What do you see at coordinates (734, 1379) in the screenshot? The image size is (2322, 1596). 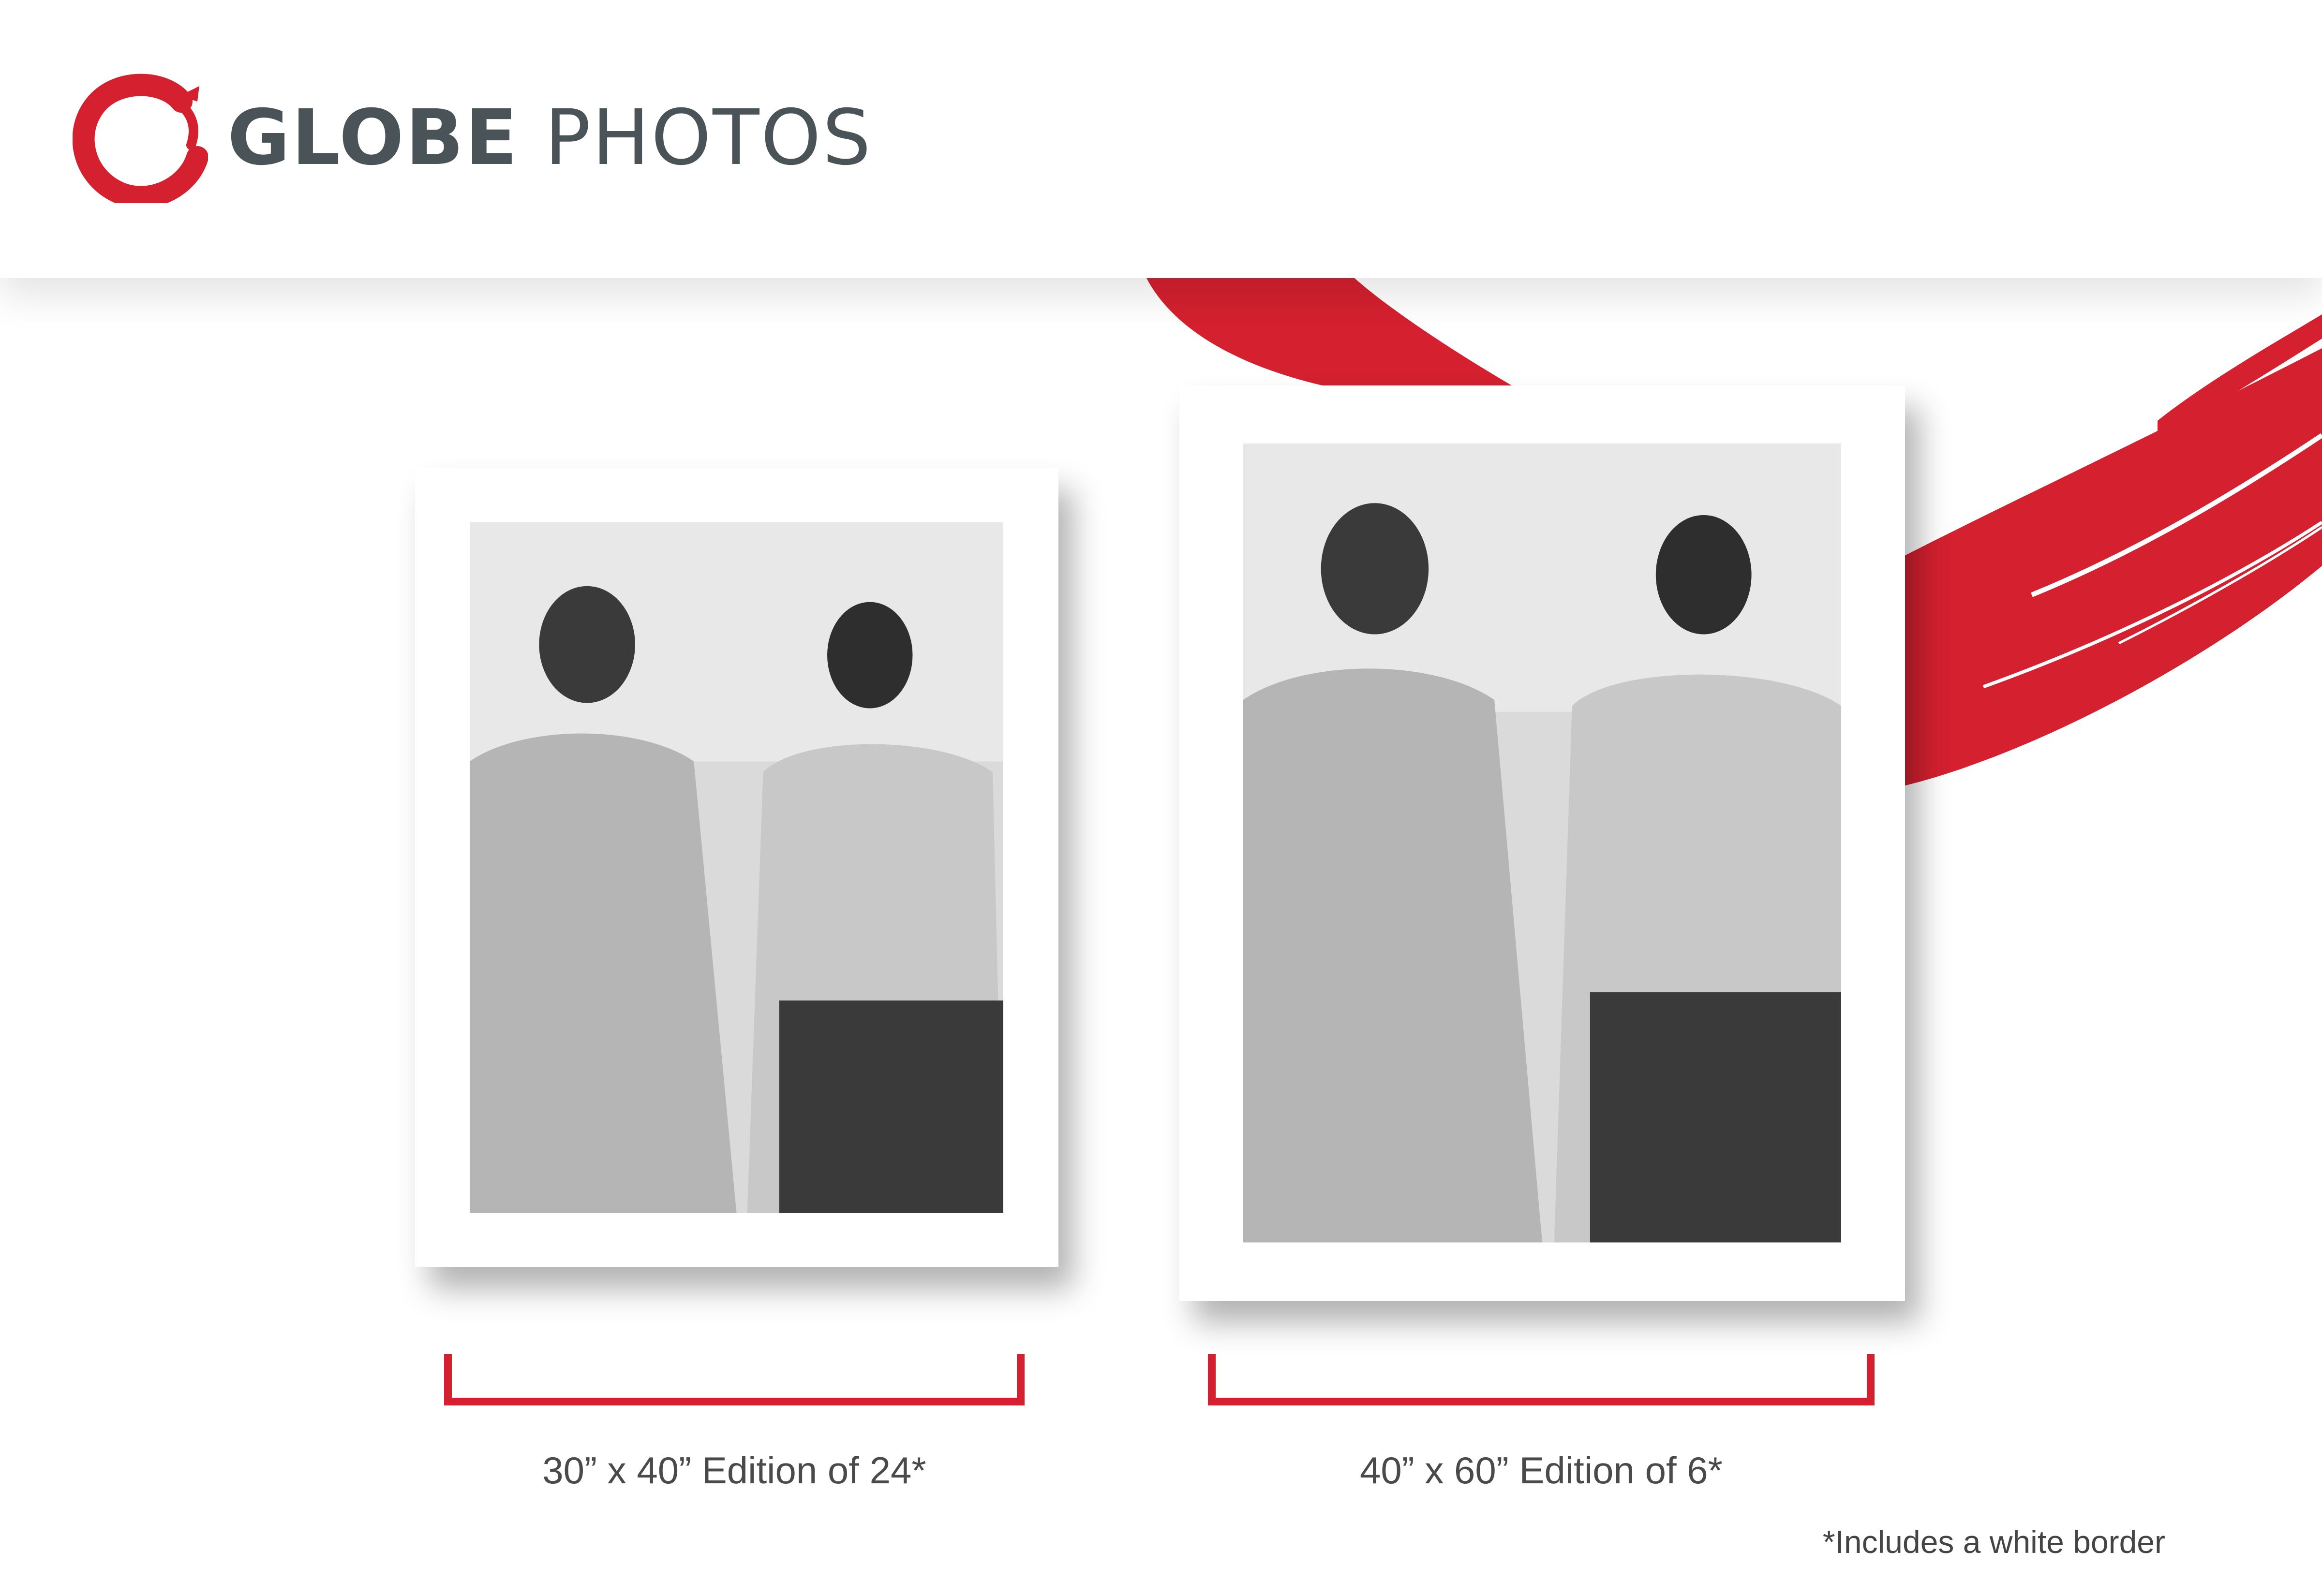 I see `size-bracket-30x40` at bounding box center [734, 1379].